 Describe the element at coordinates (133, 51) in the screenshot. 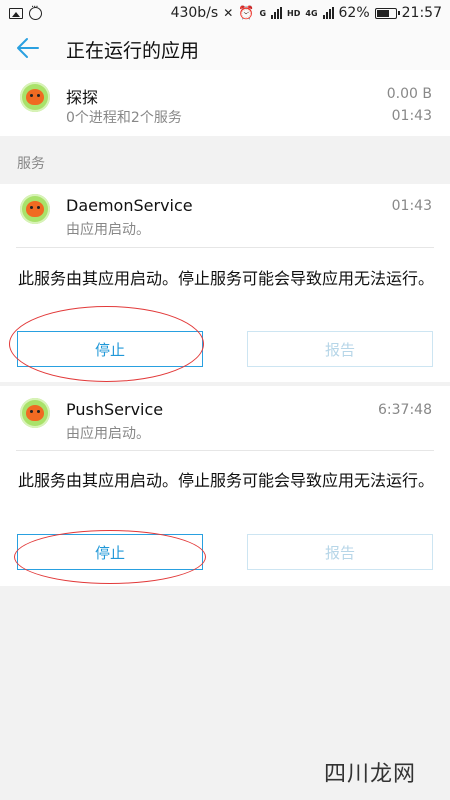

I see `page-title: 正在运行的应用` at that location.